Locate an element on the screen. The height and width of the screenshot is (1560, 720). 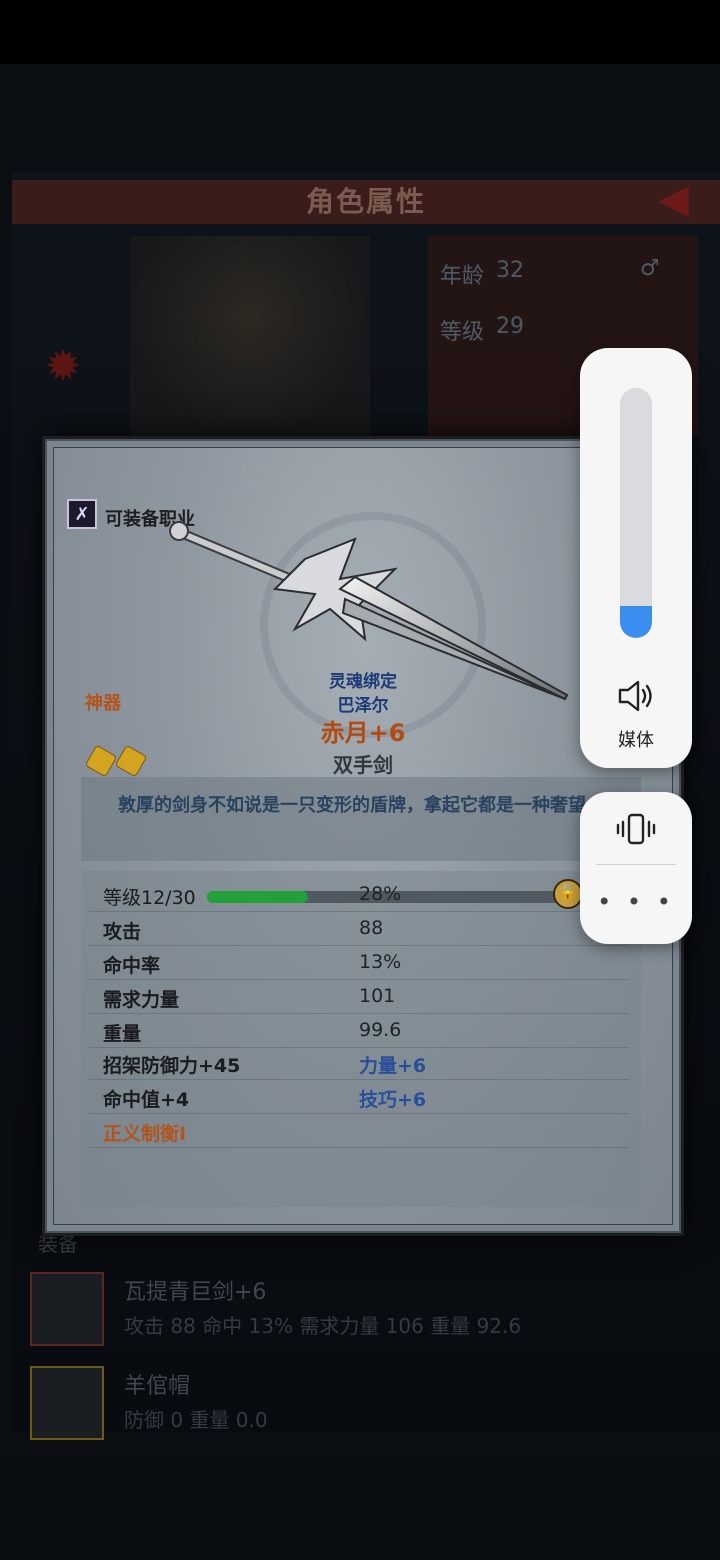
bonus-row: 命中值+4 技巧+6 is located at coordinates (359, 1097).